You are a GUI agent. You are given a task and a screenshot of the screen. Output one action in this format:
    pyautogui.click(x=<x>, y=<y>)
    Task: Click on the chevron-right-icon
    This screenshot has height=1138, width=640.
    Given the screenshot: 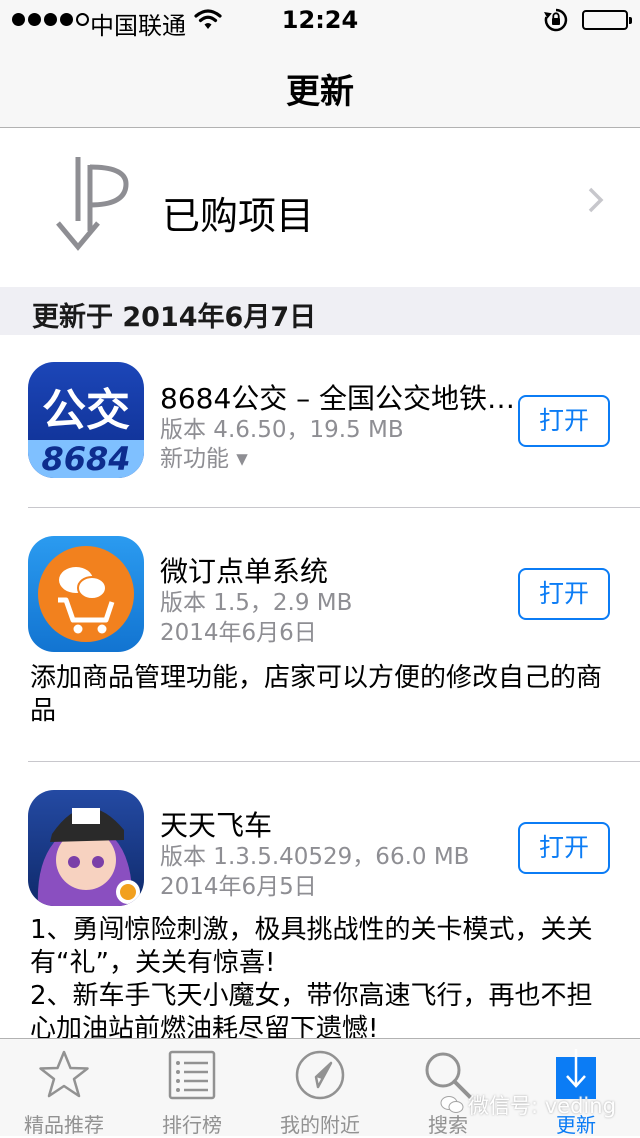 What is the action you would take?
    pyautogui.click(x=596, y=202)
    